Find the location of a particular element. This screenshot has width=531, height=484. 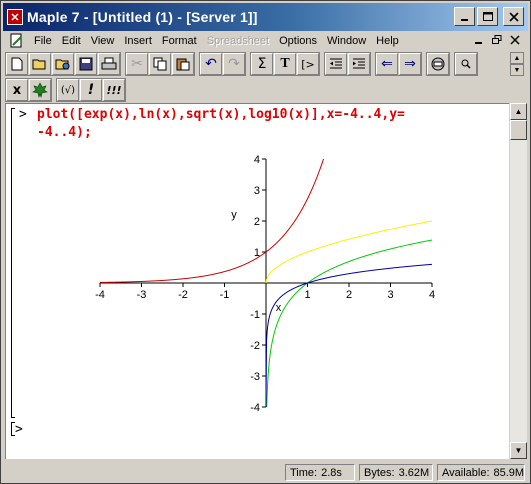

cut-button: ✂ is located at coordinates (137, 64).